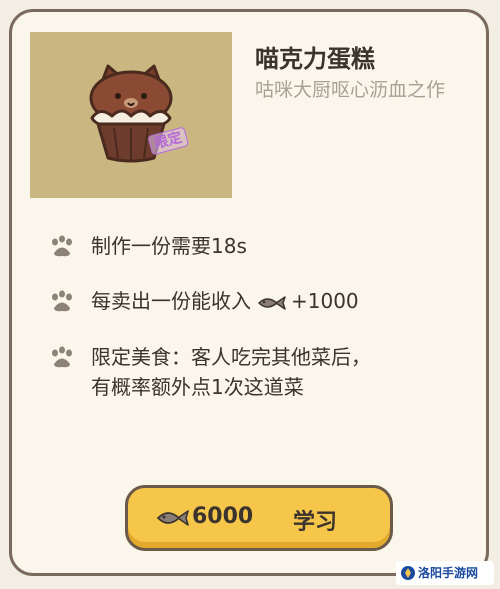 The image size is (500, 589). Describe the element at coordinates (231, 372) in the screenshot. I see `detail-text: 限定美食：客人吃完其他菜后， 有概率额外点1次这道菜` at that location.